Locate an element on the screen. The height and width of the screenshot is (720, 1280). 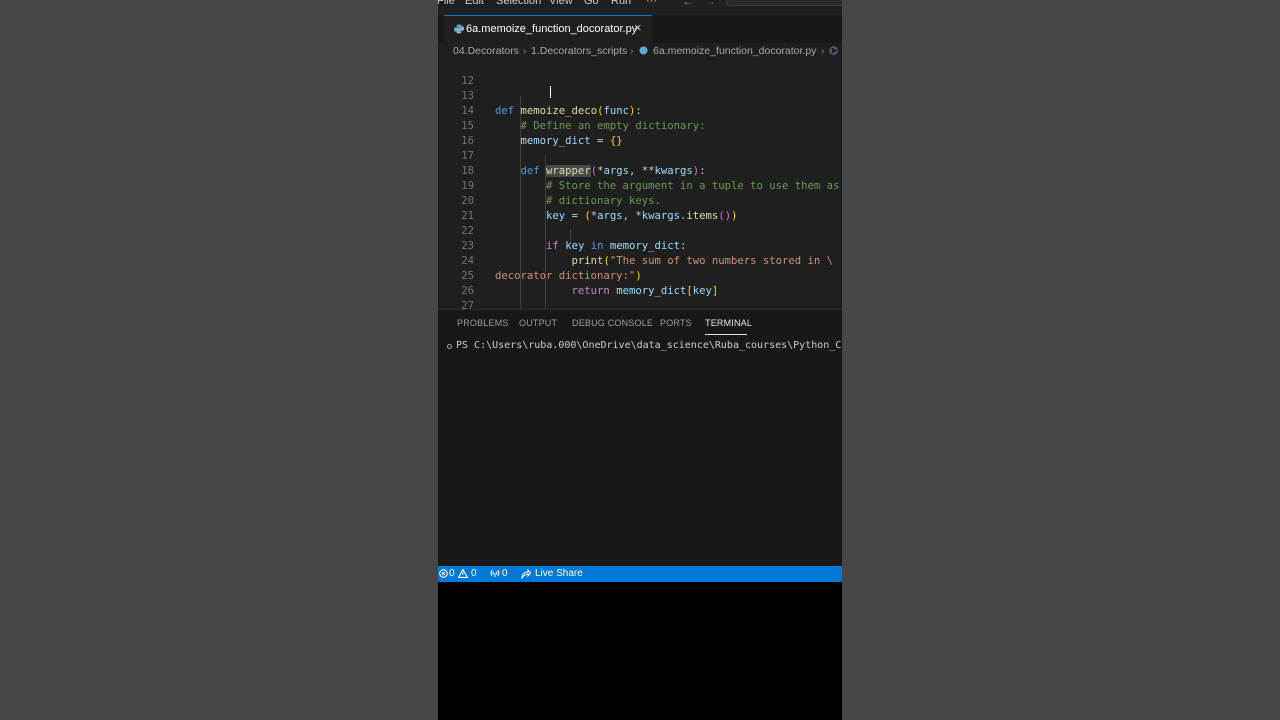
menu-more: ··· is located at coordinates (651, 4).